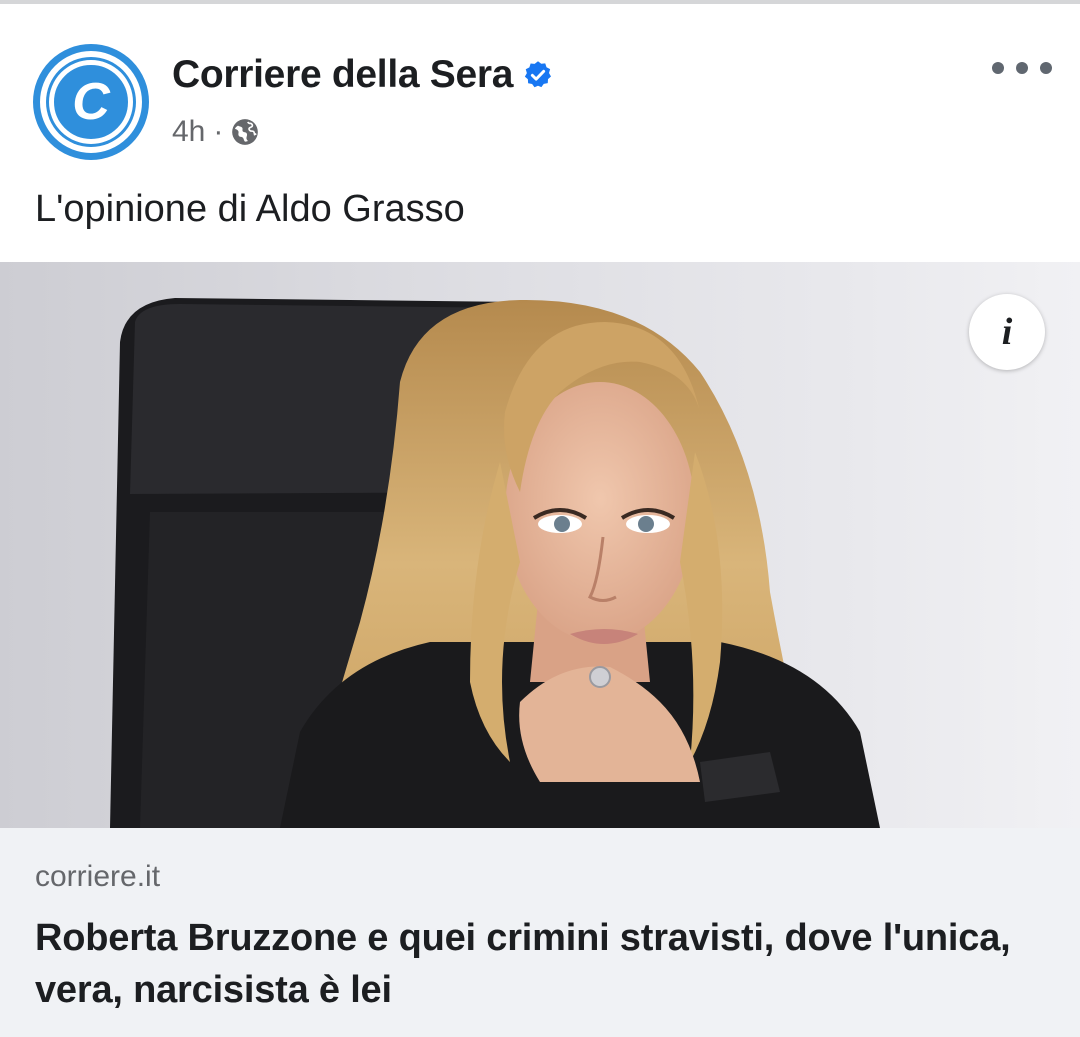 The width and height of the screenshot is (1080, 1037). I want to click on link-domain: corriere.it, so click(98, 876).